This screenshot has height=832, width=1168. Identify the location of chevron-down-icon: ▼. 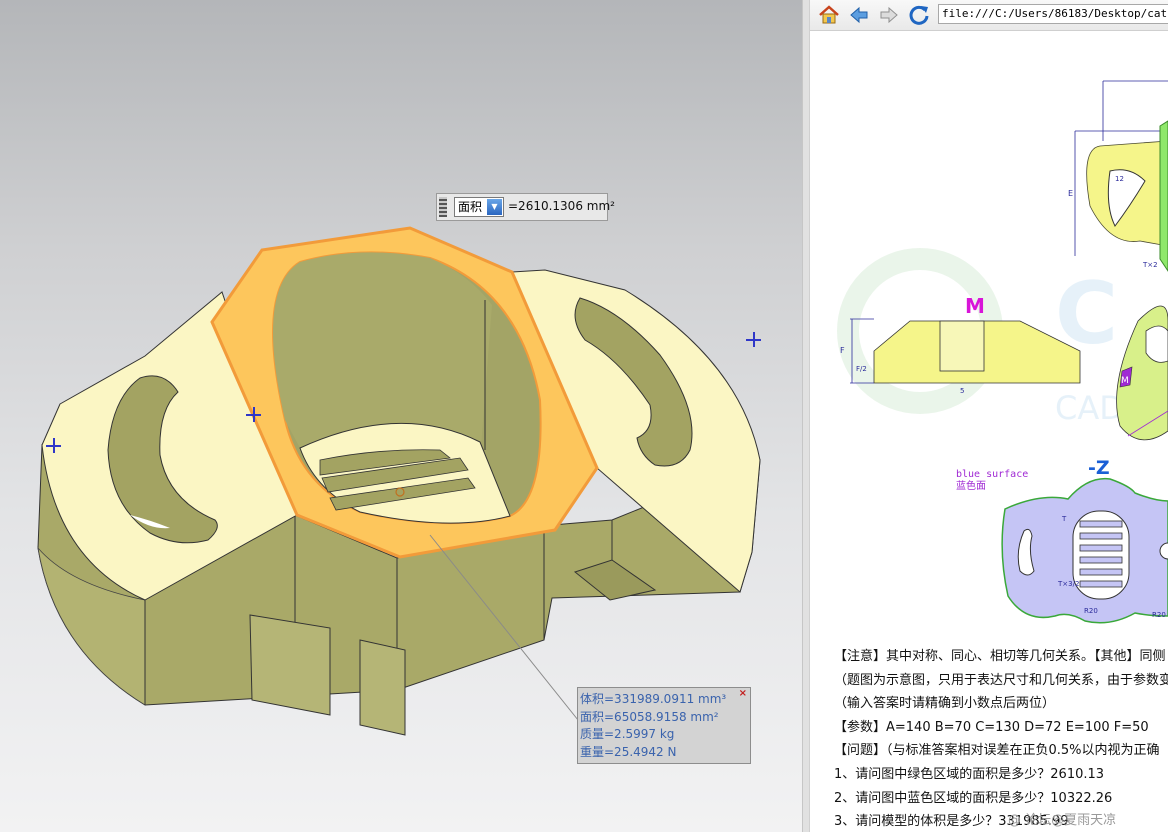
(494, 207).